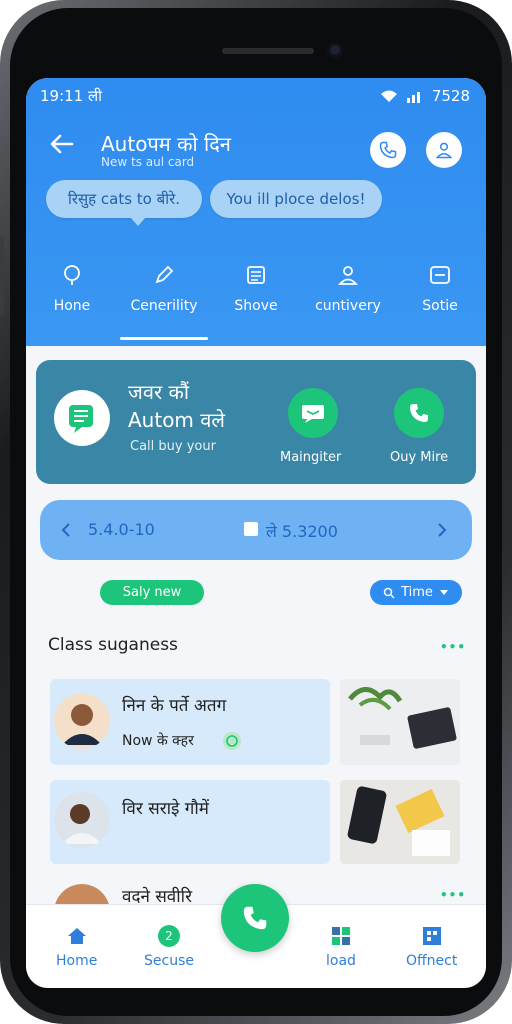  What do you see at coordinates (251, 529) in the screenshot?
I see `range-checkbox` at bounding box center [251, 529].